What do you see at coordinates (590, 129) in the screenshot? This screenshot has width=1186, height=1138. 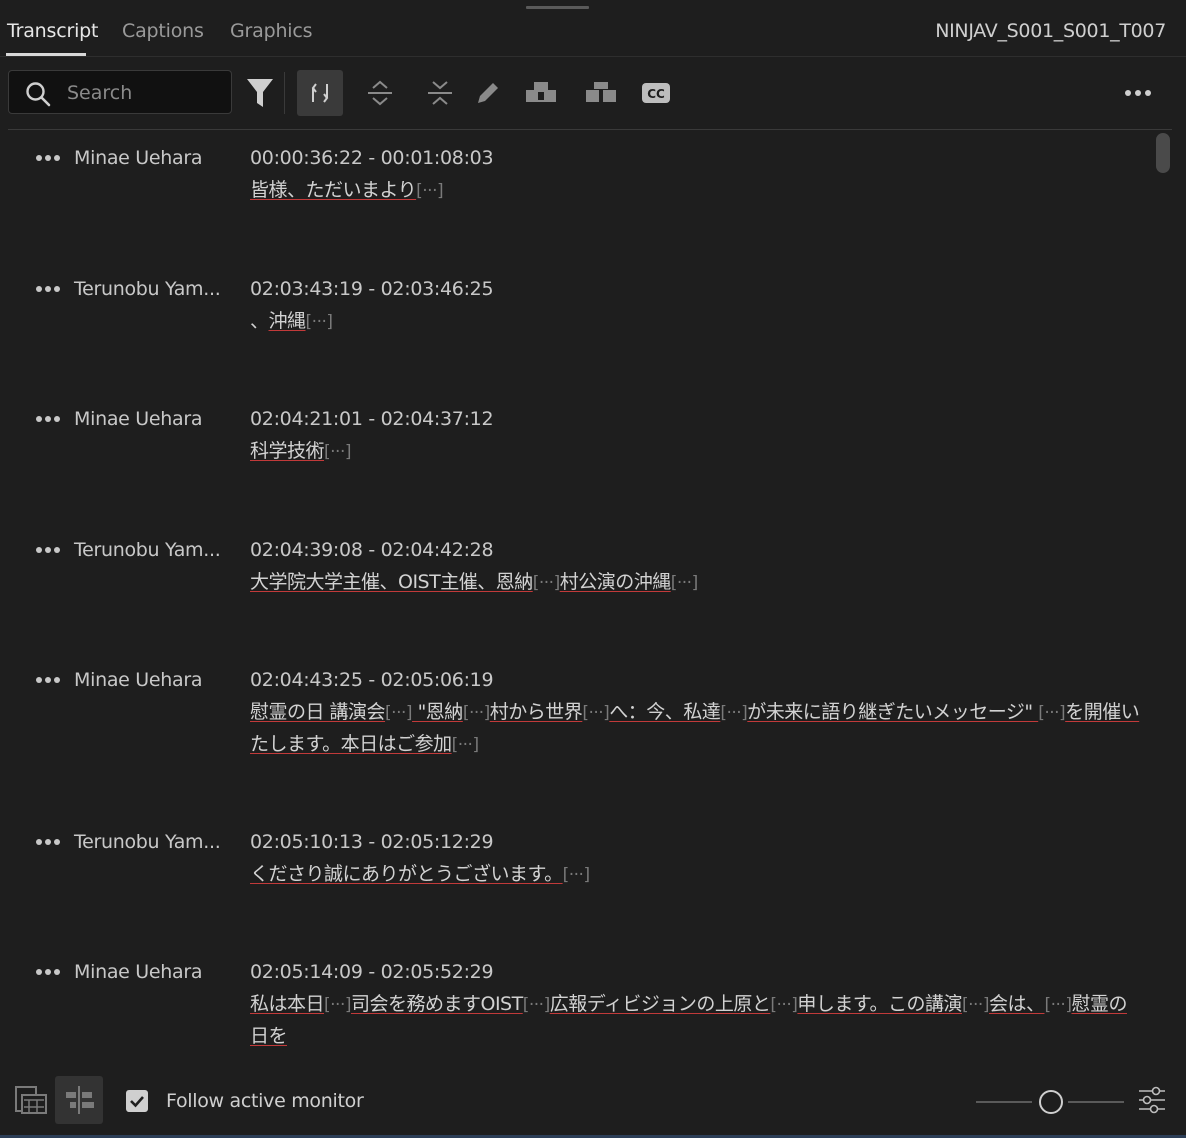 I see `toolbar-separator` at bounding box center [590, 129].